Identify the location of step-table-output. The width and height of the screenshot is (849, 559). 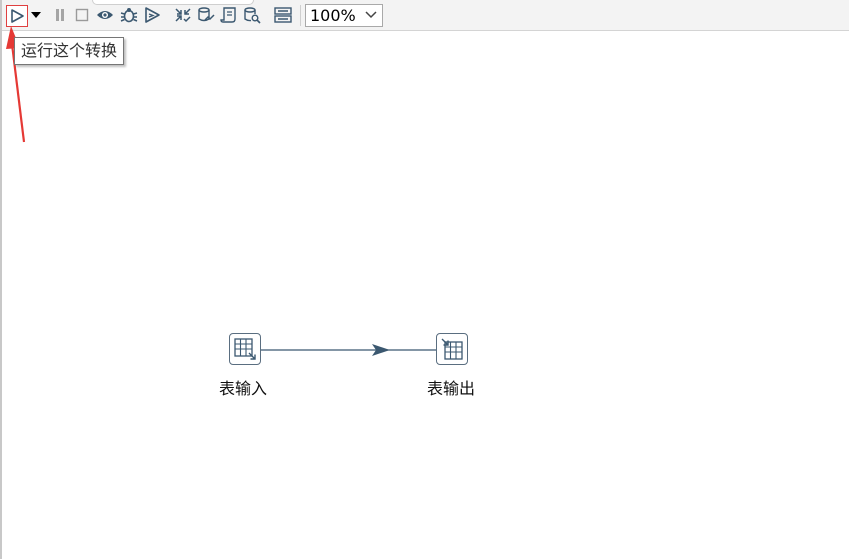
(452, 349).